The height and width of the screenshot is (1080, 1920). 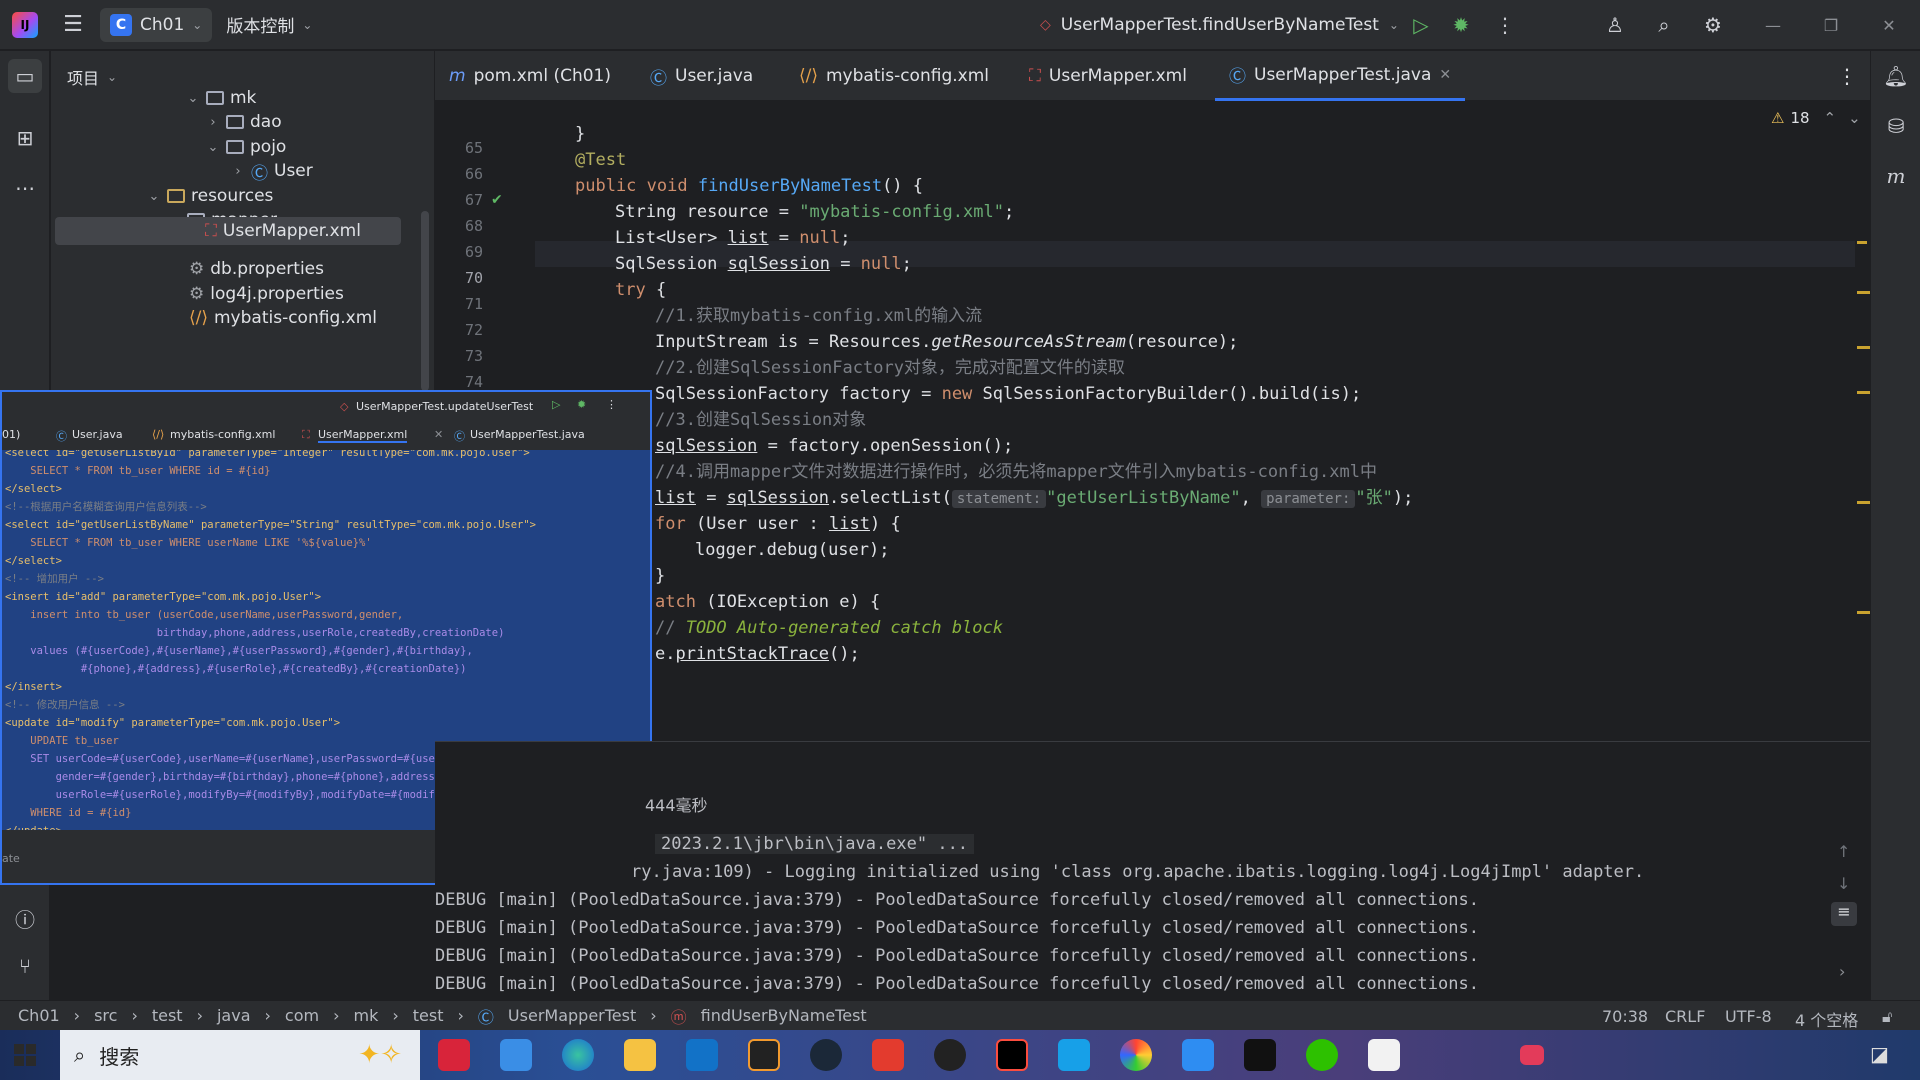 What do you see at coordinates (527, 434) in the screenshot?
I see `popup-tab: UserMapperTest.java` at bounding box center [527, 434].